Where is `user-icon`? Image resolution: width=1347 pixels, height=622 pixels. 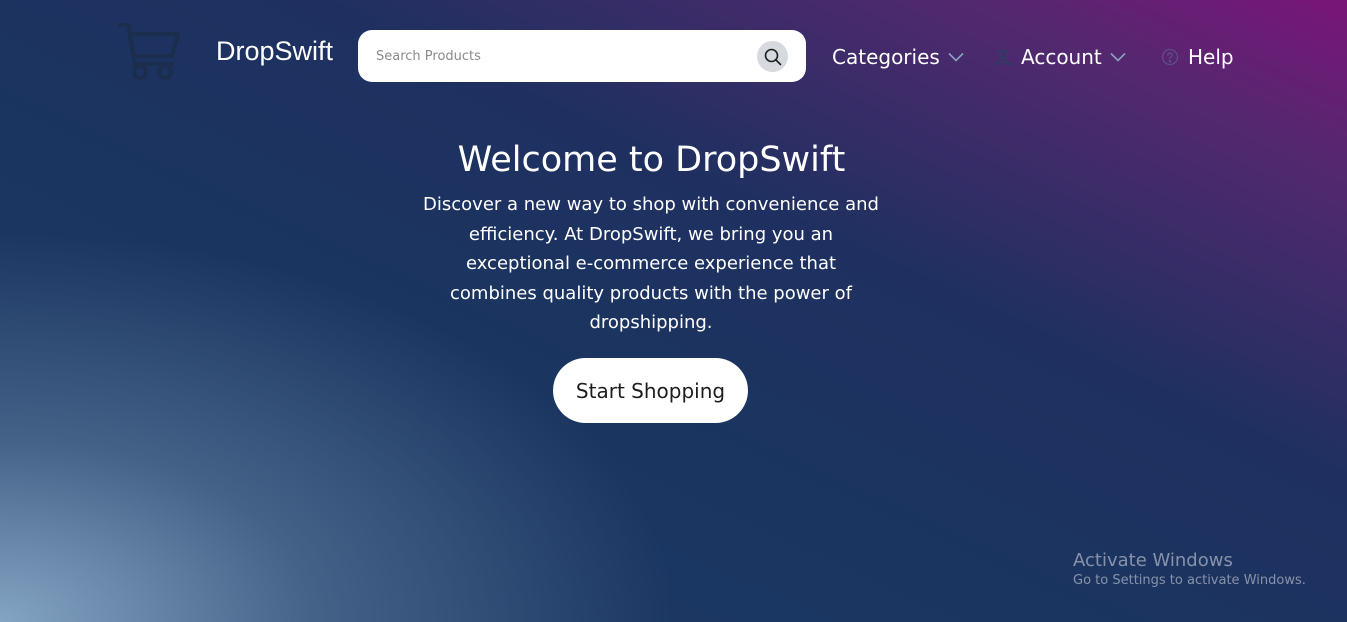
user-icon is located at coordinates (1003, 57).